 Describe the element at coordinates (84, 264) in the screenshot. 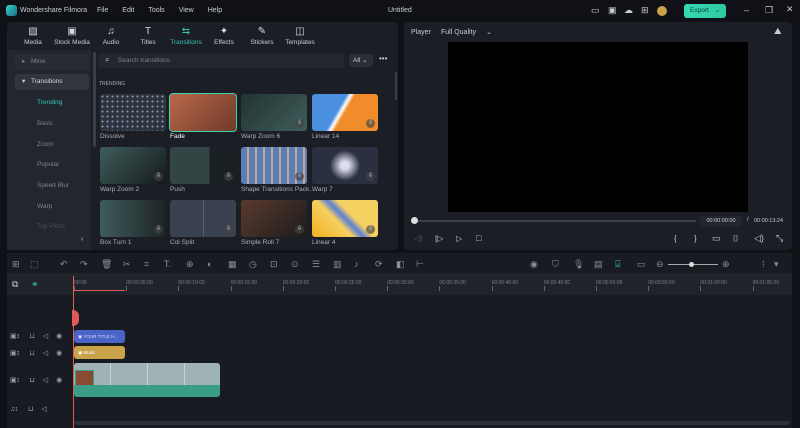

I see `redo-icon: ↷` at that location.